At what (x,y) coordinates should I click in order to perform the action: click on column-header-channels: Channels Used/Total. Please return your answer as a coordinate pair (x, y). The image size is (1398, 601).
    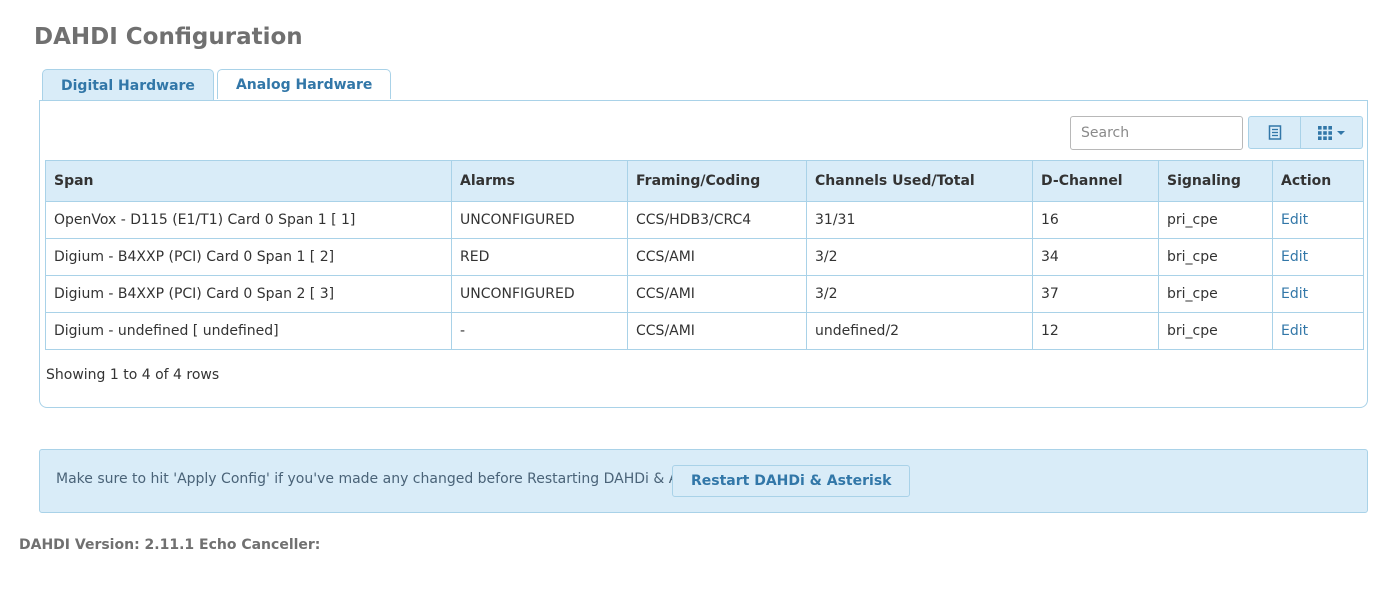
    Looking at the image, I should click on (919, 181).